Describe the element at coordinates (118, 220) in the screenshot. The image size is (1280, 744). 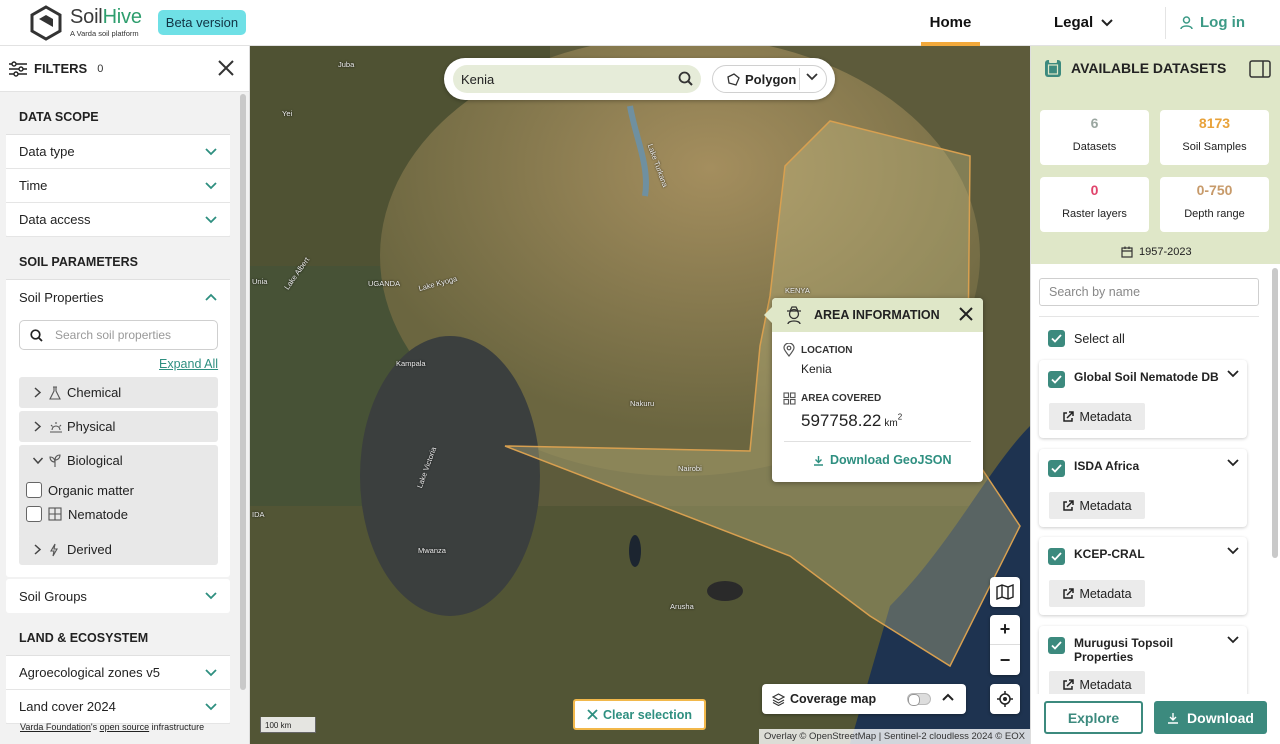
I see `filter-data-access: Data access` at that location.